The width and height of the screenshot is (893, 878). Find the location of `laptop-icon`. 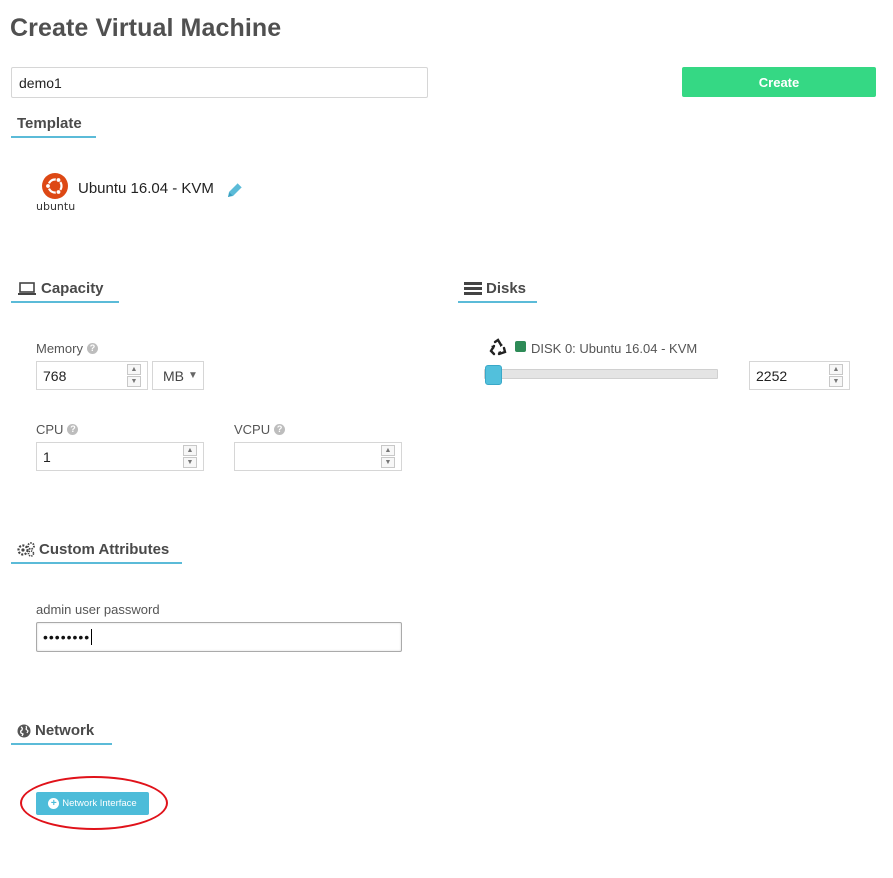

laptop-icon is located at coordinates (27, 288).